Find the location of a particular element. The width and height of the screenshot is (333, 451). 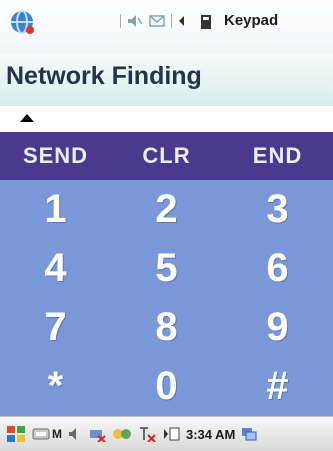

volume-icon is located at coordinates (135, 21).